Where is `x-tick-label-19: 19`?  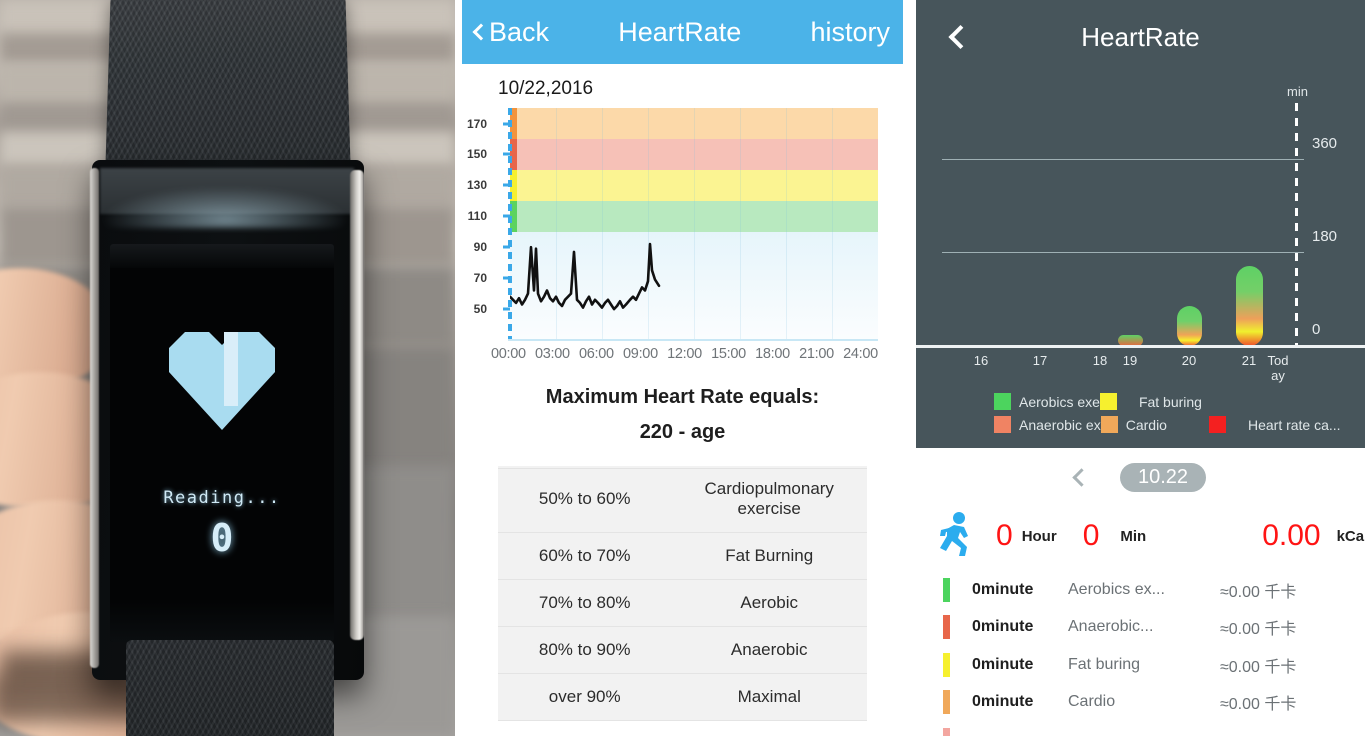 x-tick-label-19: 19 is located at coordinates (1130, 360).